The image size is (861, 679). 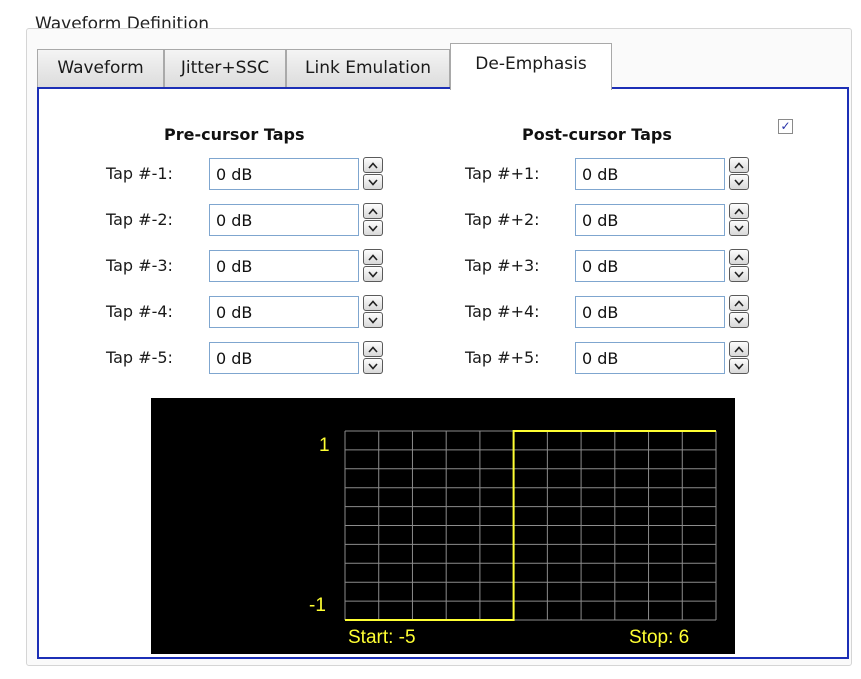 What do you see at coordinates (597, 134) in the screenshot?
I see `post-cursor-header: Post-cursor Taps` at bounding box center [597, 134].